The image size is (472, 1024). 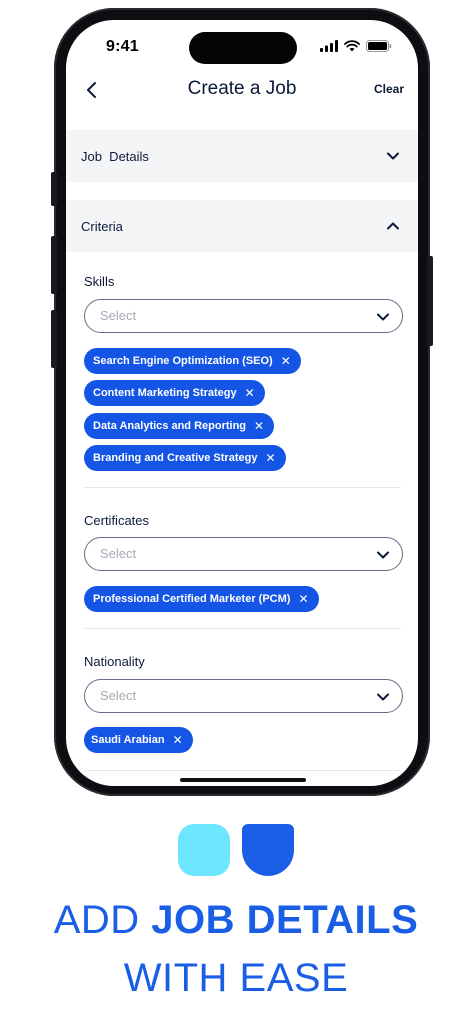 What do you see at coordinates (170, 426) in the screenshot?
I see `chip-label: Data Analytics and Reporting` at bounding box center [170, 426].